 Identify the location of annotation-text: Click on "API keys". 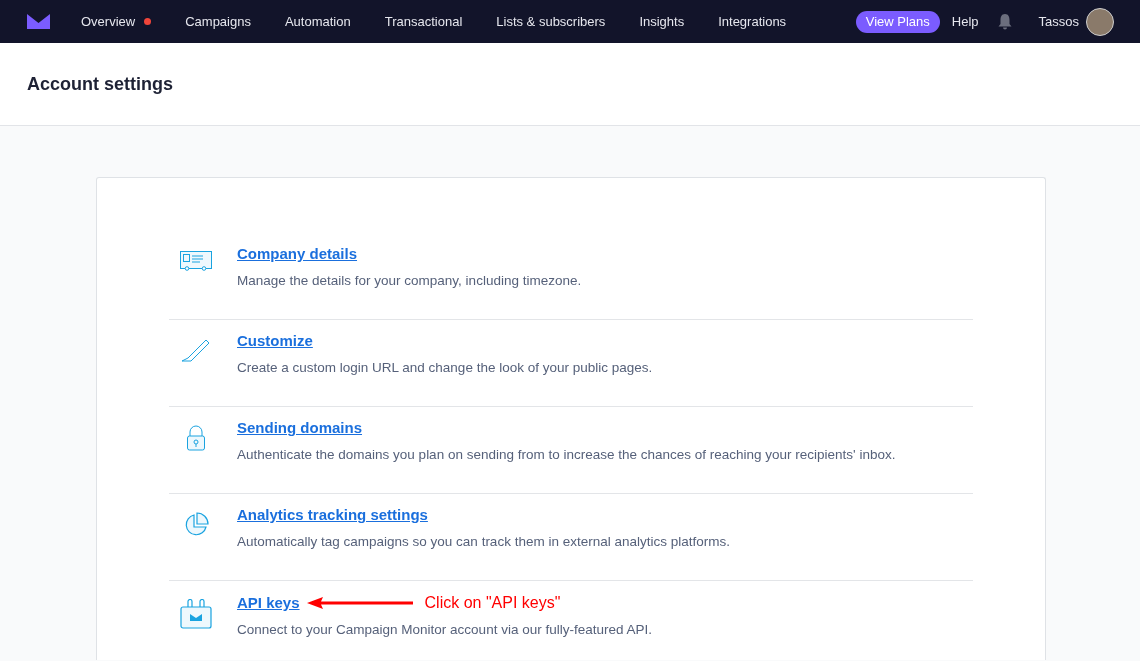
(492, 603).